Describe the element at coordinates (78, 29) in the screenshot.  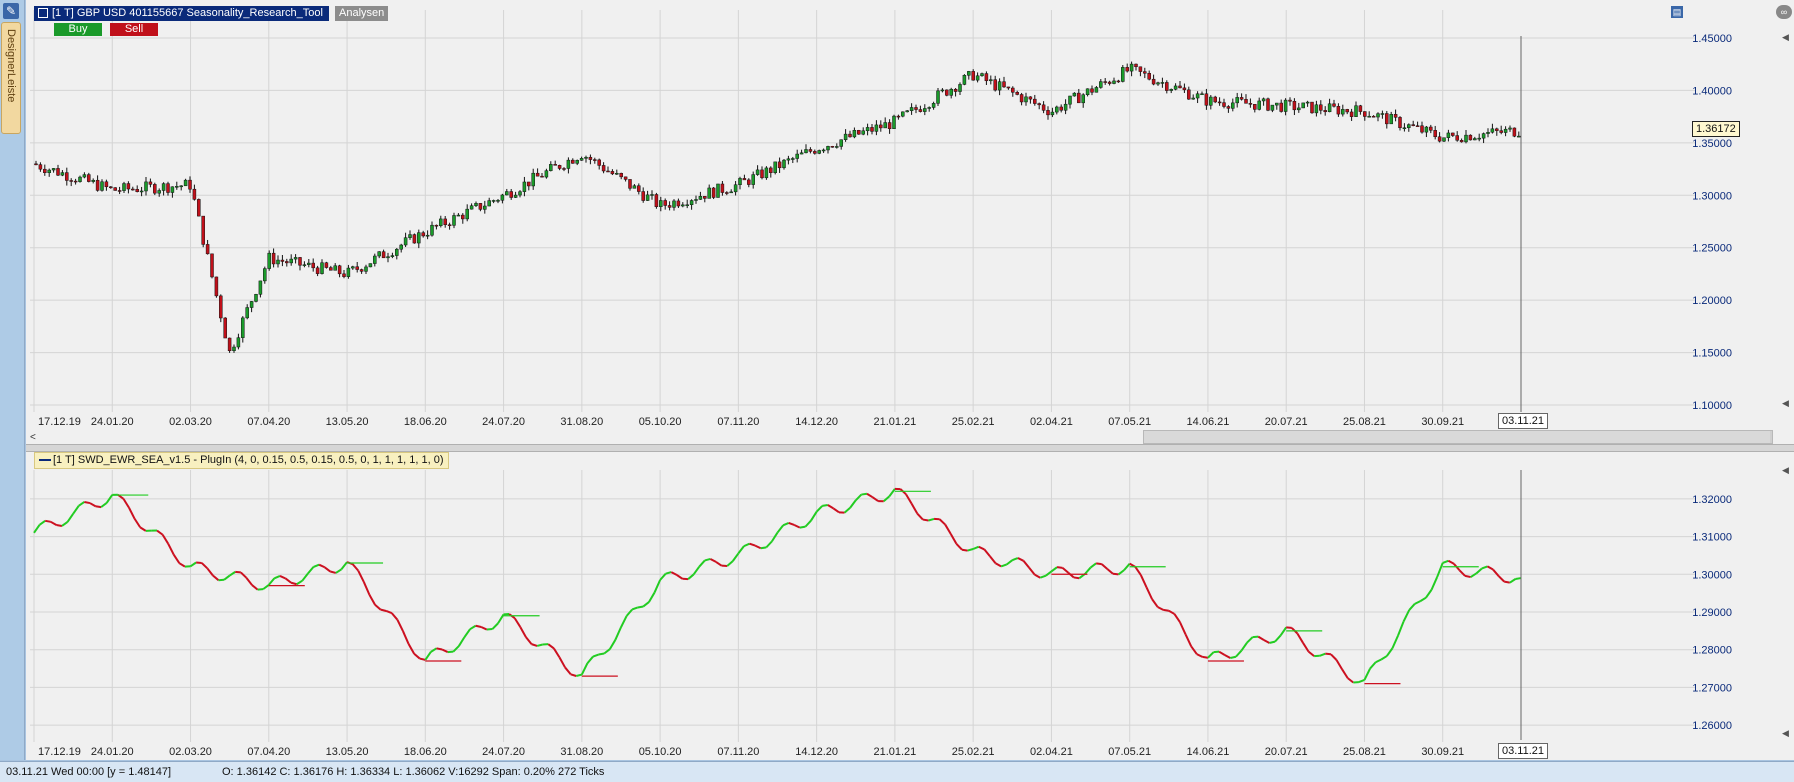
I see `buy-button: Buy` at that location.